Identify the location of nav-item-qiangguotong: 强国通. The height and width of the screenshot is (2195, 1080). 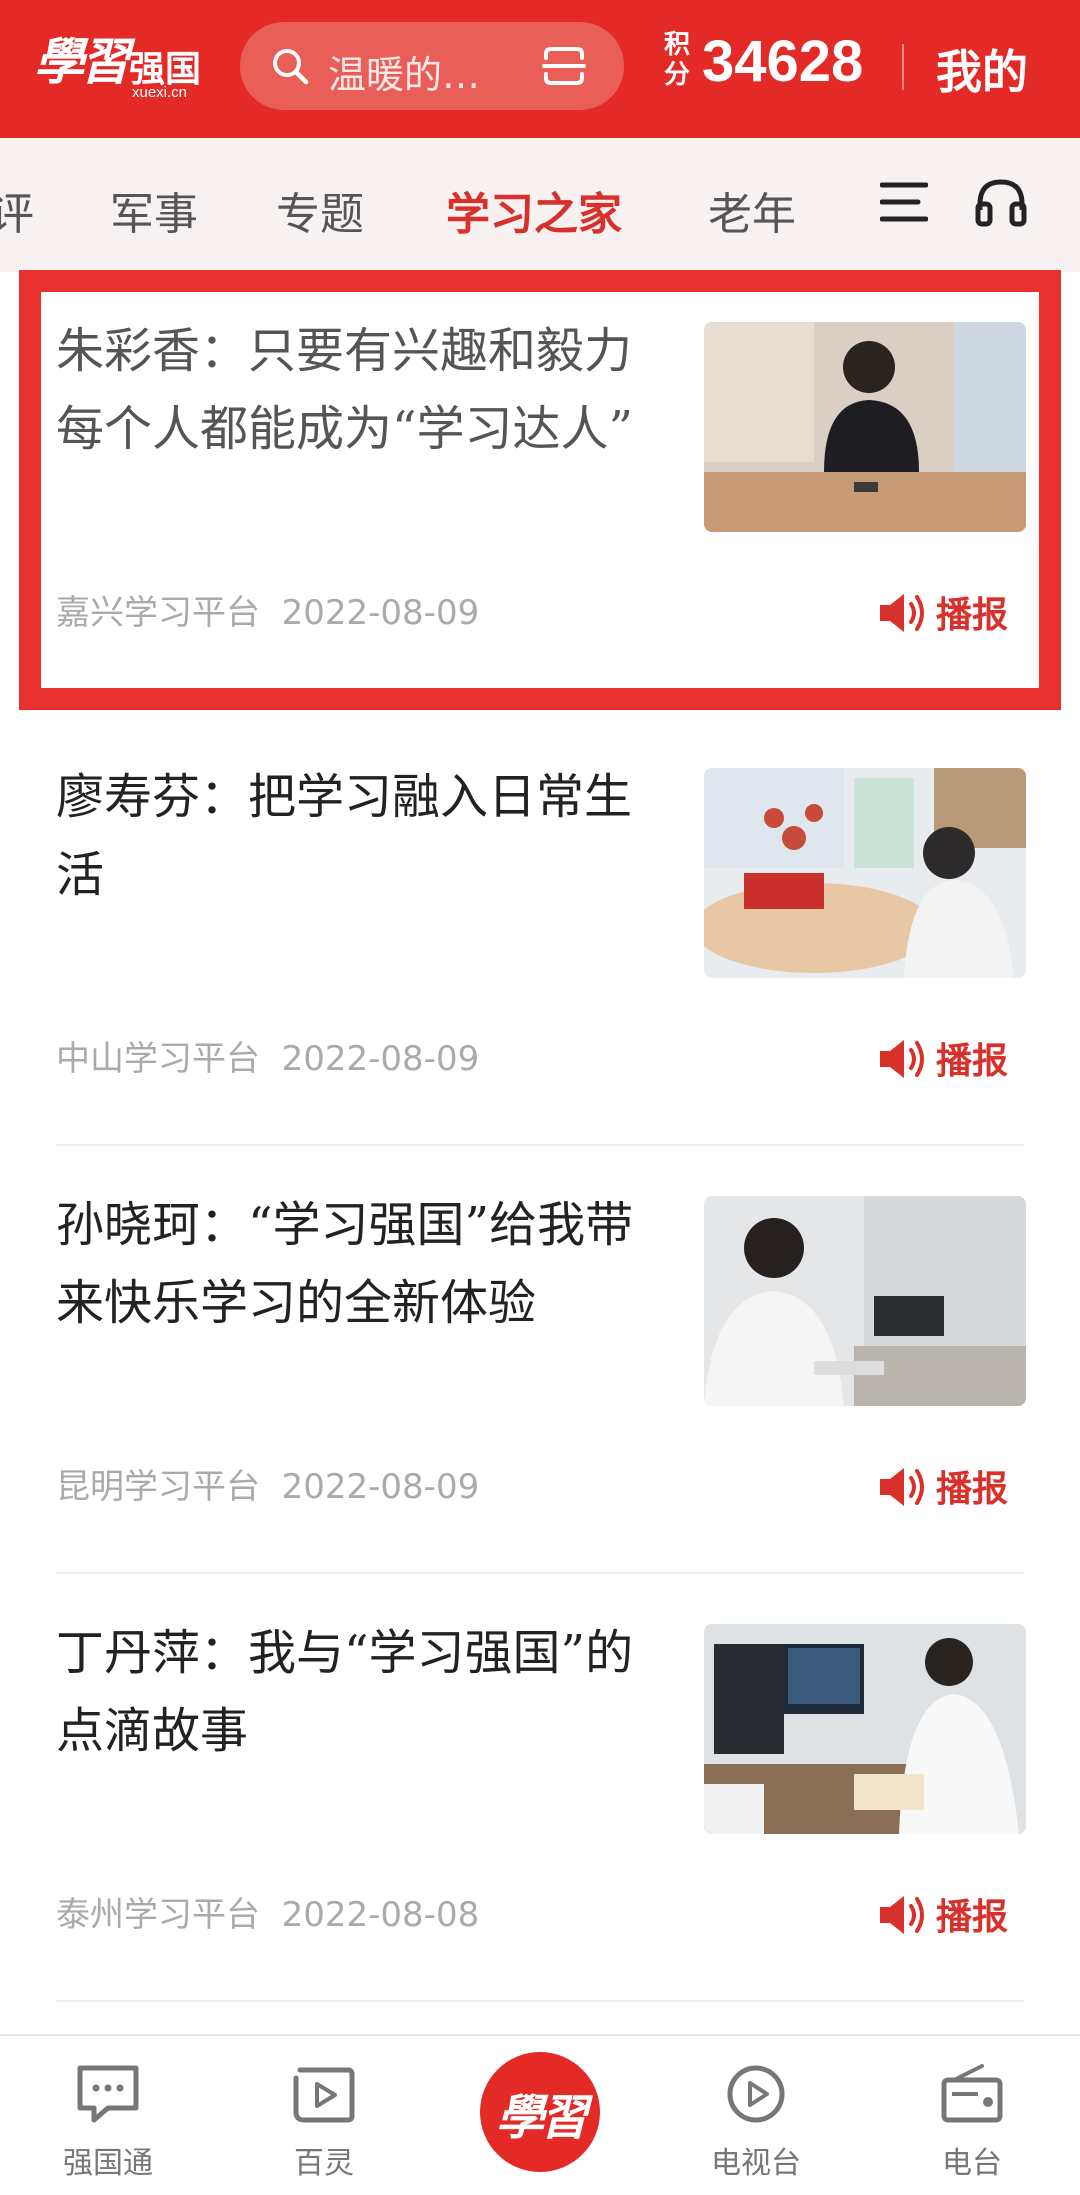
(108, 2122).